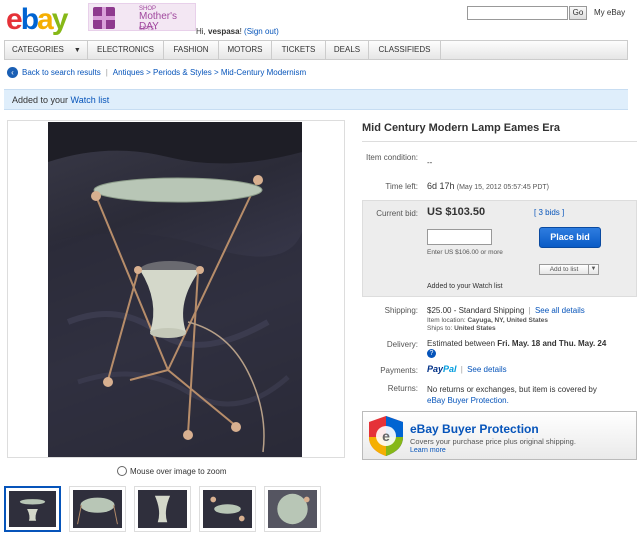  I want to click on payments-value: PayPal | See details, so click(467, 369).